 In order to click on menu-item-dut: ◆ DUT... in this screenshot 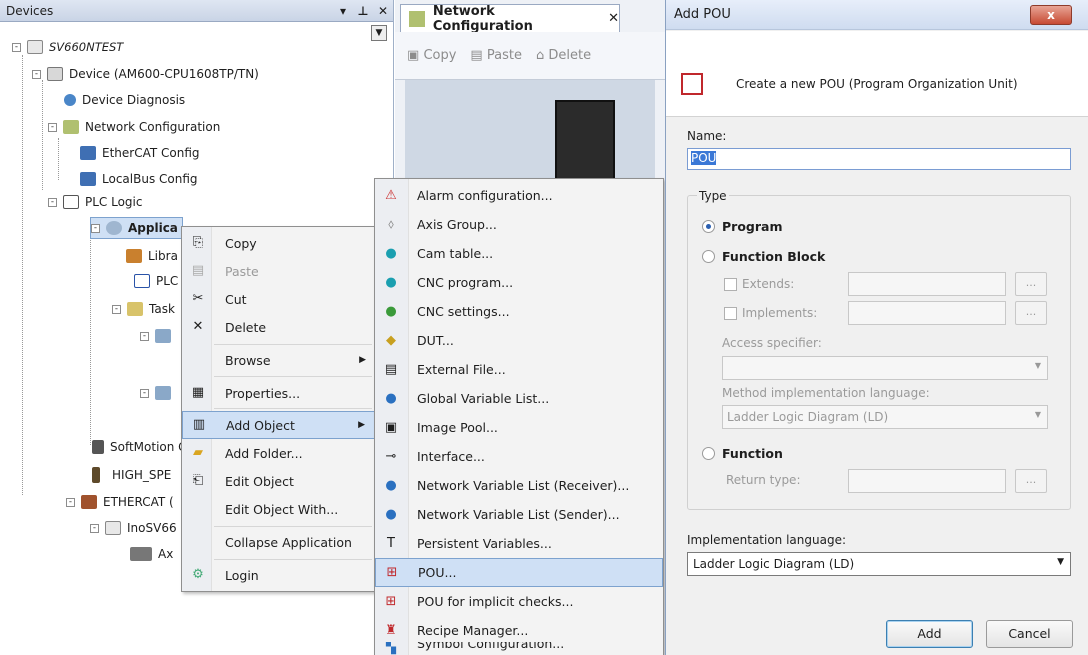, I will do `click(519, 340)`.